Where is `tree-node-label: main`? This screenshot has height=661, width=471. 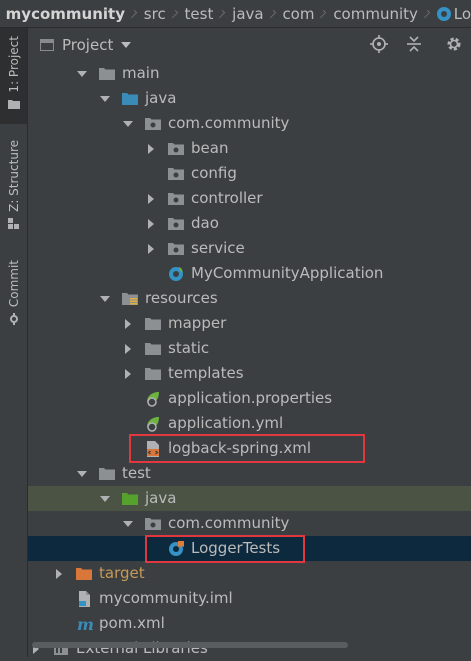 tree-node-label: main is located at coordinates (141, 73).